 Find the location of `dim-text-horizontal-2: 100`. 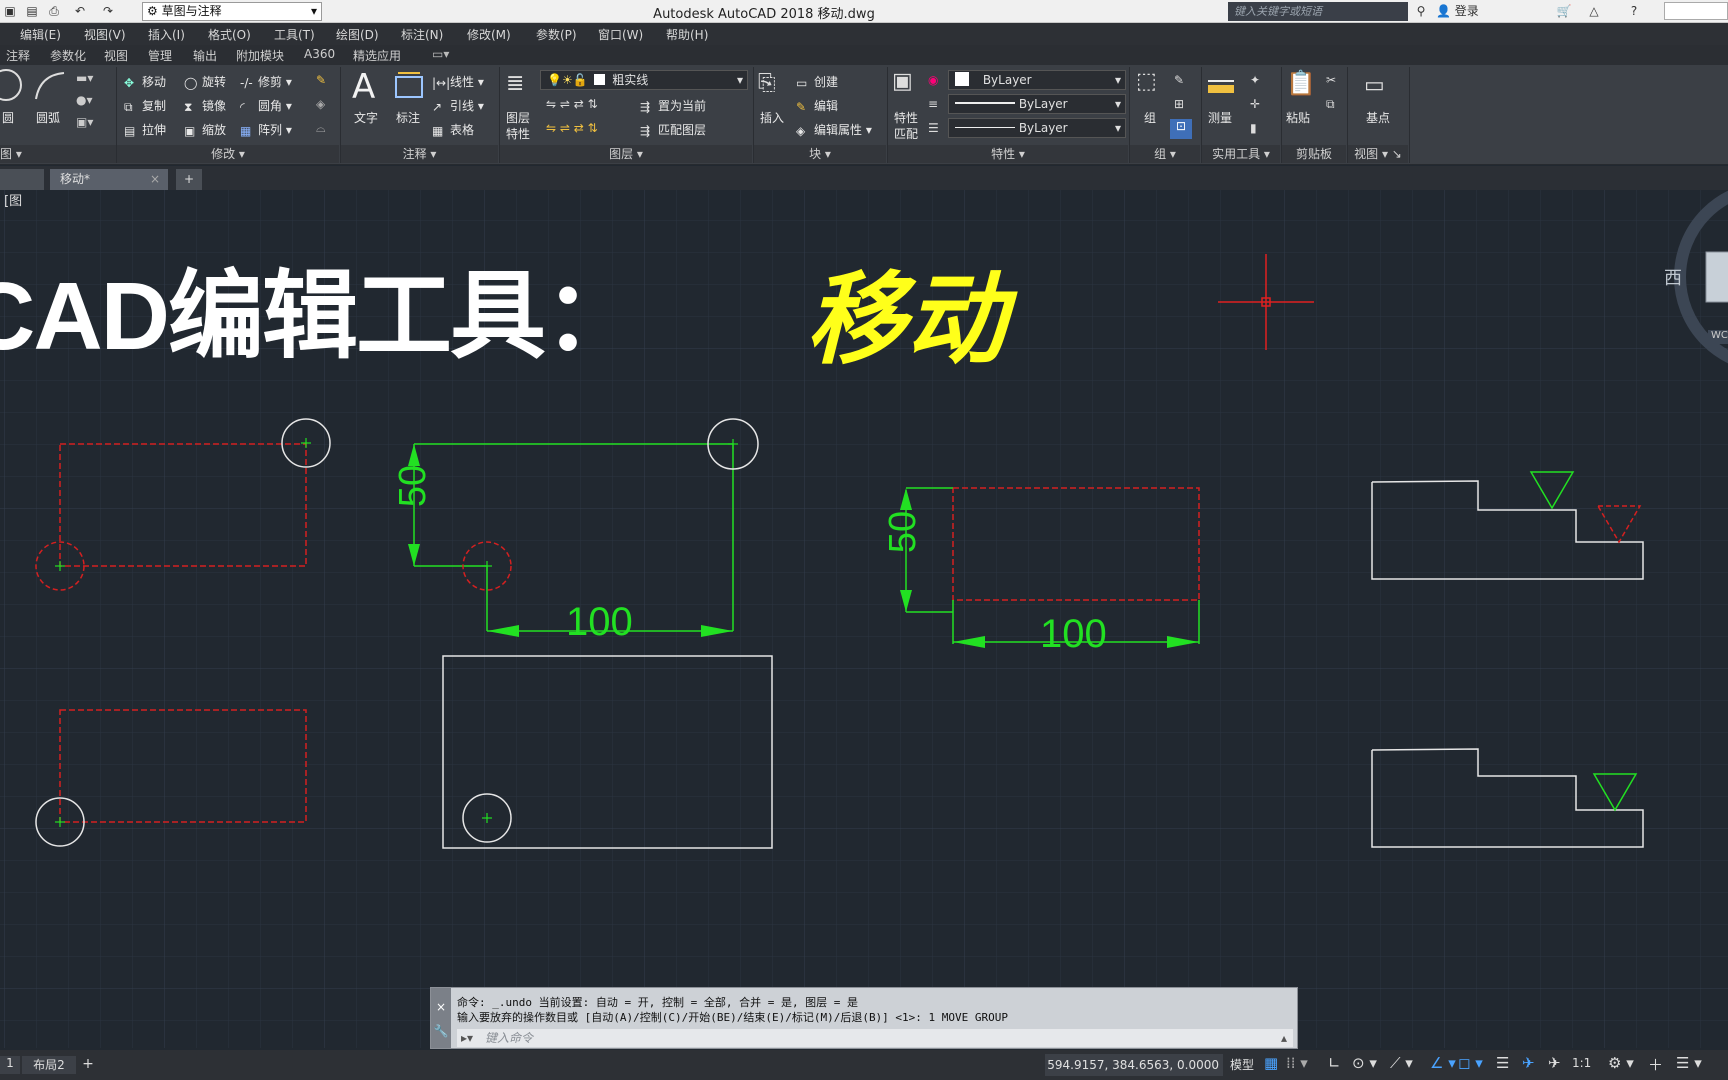

dim-text-horizontal-2: 100 is located at coordinates (1073, 634).